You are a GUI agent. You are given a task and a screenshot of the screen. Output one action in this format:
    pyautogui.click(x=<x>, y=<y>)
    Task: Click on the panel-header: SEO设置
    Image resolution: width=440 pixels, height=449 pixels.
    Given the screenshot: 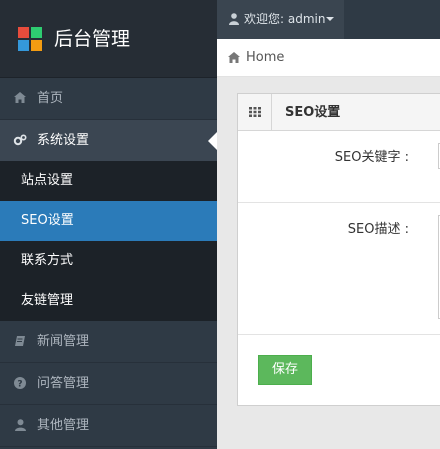 What is the action you would take?
    pyautogui.click(x=339, y=112)
    